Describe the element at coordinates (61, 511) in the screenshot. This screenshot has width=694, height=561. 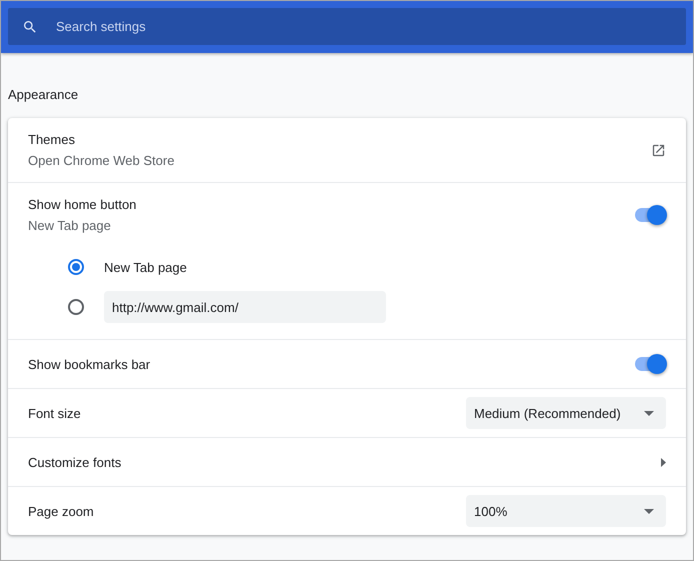
I see `setting-label: Page zoom` at that location.